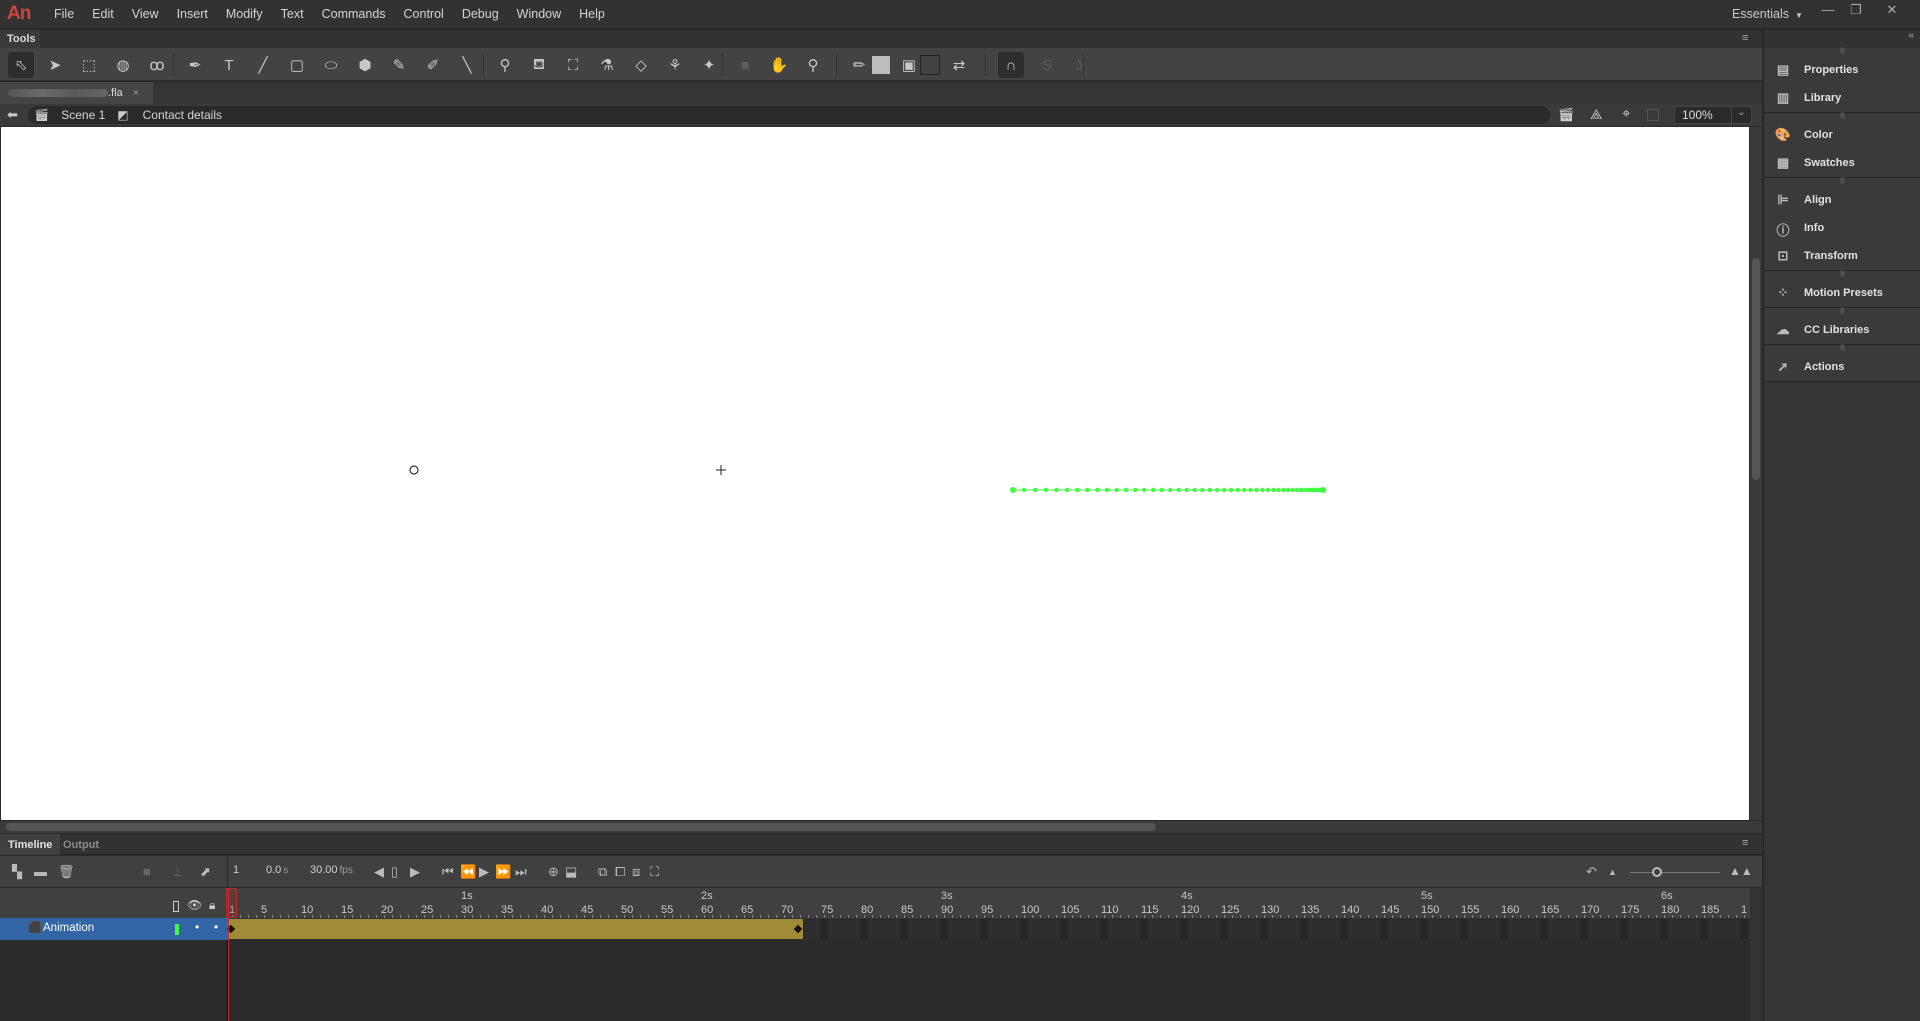 Image resolution: width=1920 pixels, height=1021 pixels. Describe the element at coordinates (1842, 98) in the screenshot. I see `panel-library: ▥ Library` at that location.